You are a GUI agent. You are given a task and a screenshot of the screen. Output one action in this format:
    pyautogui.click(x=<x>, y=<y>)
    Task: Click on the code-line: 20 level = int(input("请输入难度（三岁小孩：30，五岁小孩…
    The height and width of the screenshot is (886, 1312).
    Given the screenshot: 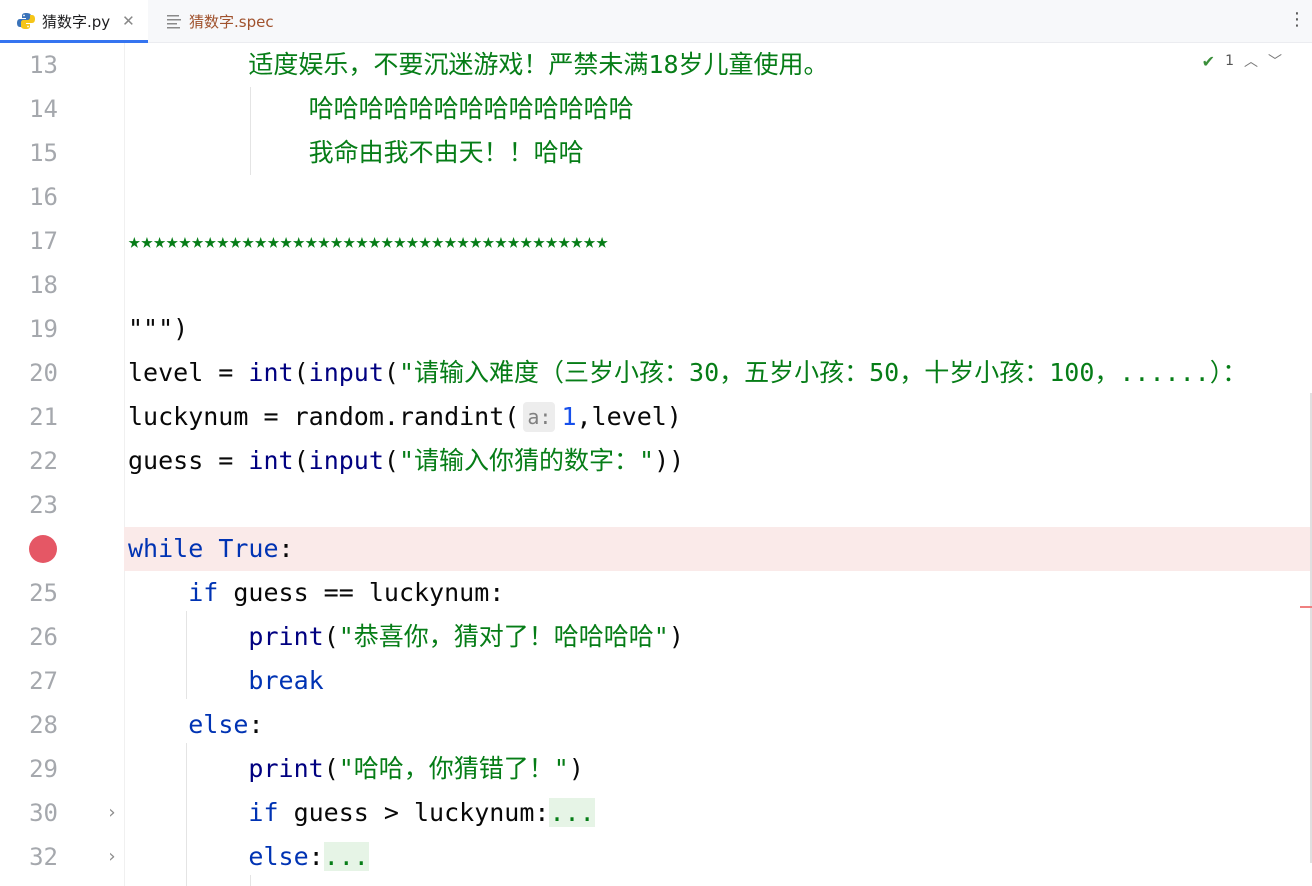 What is the action you would take?
    pyautogui.click(x=656, y=373)
    